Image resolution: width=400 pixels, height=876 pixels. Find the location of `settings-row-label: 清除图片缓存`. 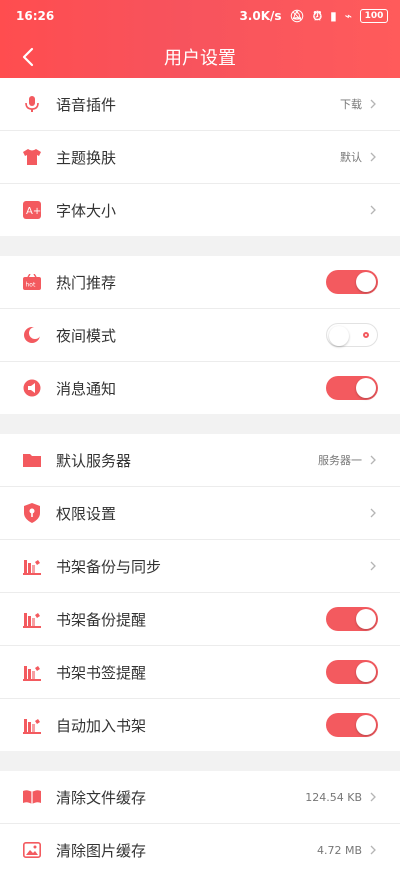

settings-row-label: 清除图片缓存 is located at coordinates (101, 850).